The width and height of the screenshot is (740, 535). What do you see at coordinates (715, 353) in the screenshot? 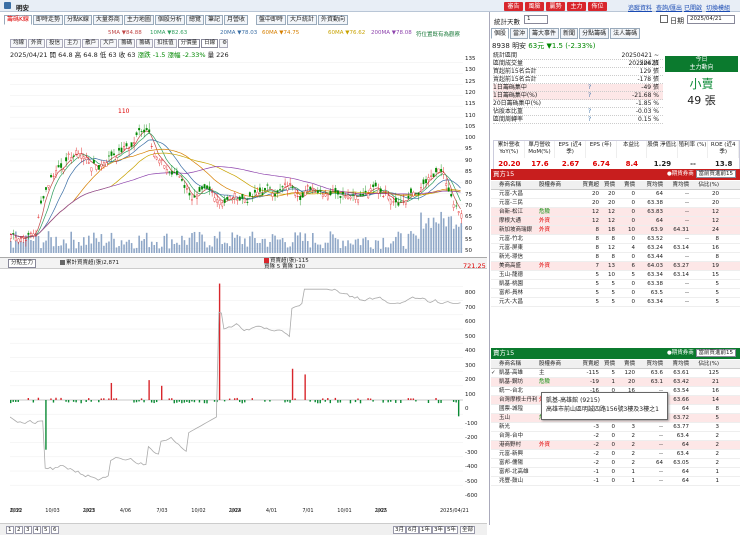
I see `sell-group-select: 當前買進前15` at bounding box center [715, 353].